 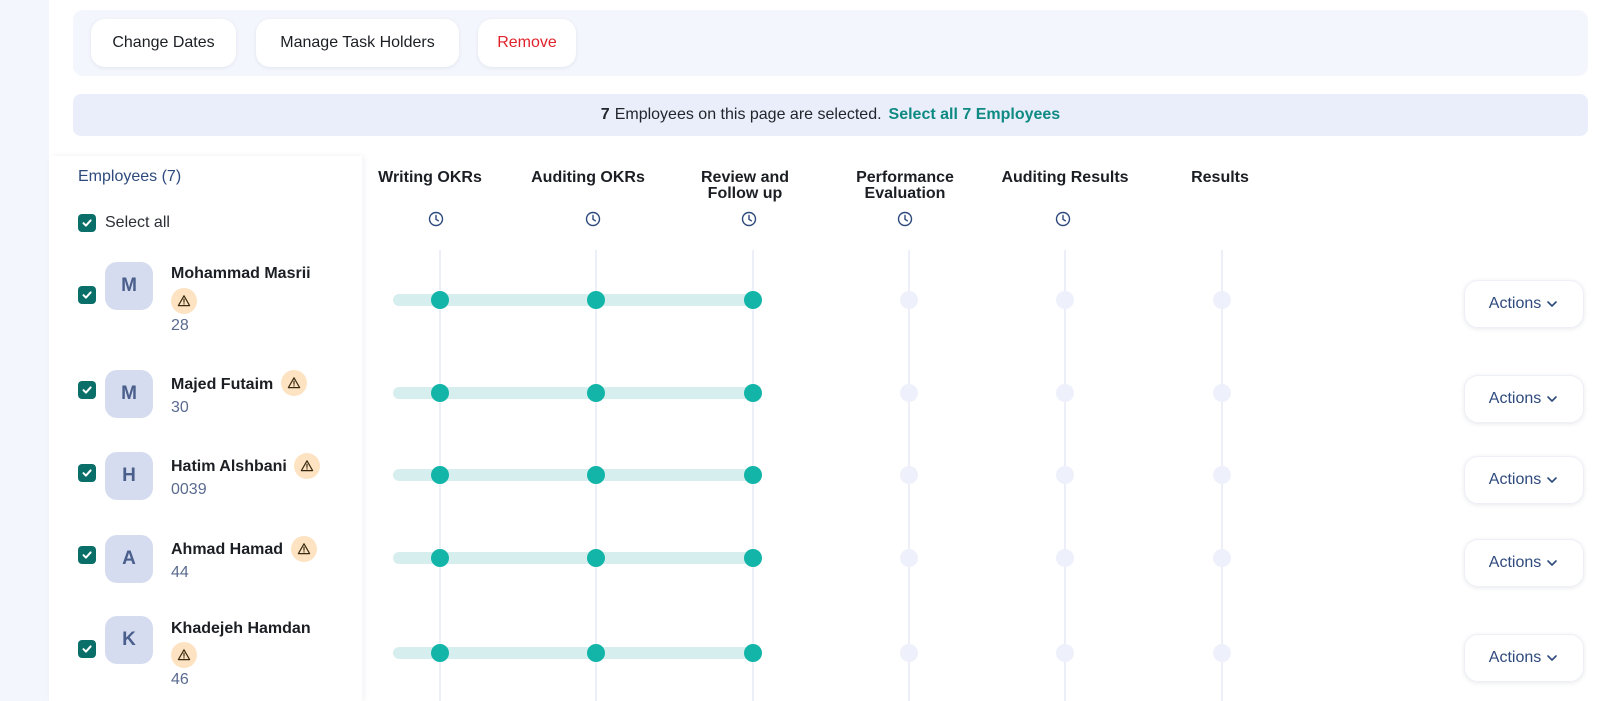 What do you see at coordinates (227, 550) in the screenshot?
I see `employee-name: Ahmad Hamad` at bounding box center [227, 550].